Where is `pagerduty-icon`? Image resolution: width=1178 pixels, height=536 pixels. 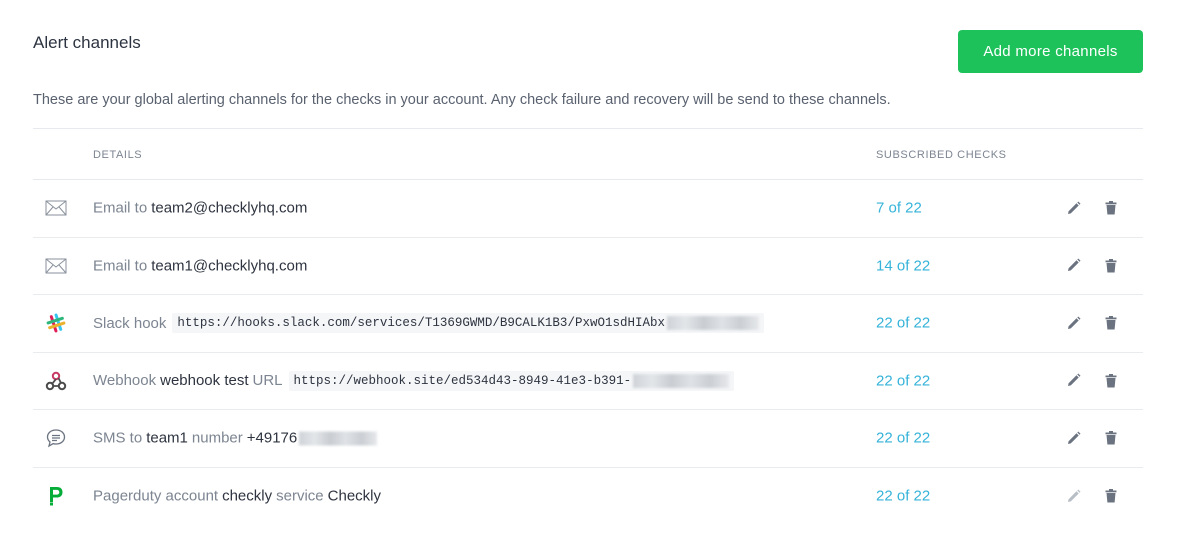 pagerduty-icon is located at coordinates (56, 496).